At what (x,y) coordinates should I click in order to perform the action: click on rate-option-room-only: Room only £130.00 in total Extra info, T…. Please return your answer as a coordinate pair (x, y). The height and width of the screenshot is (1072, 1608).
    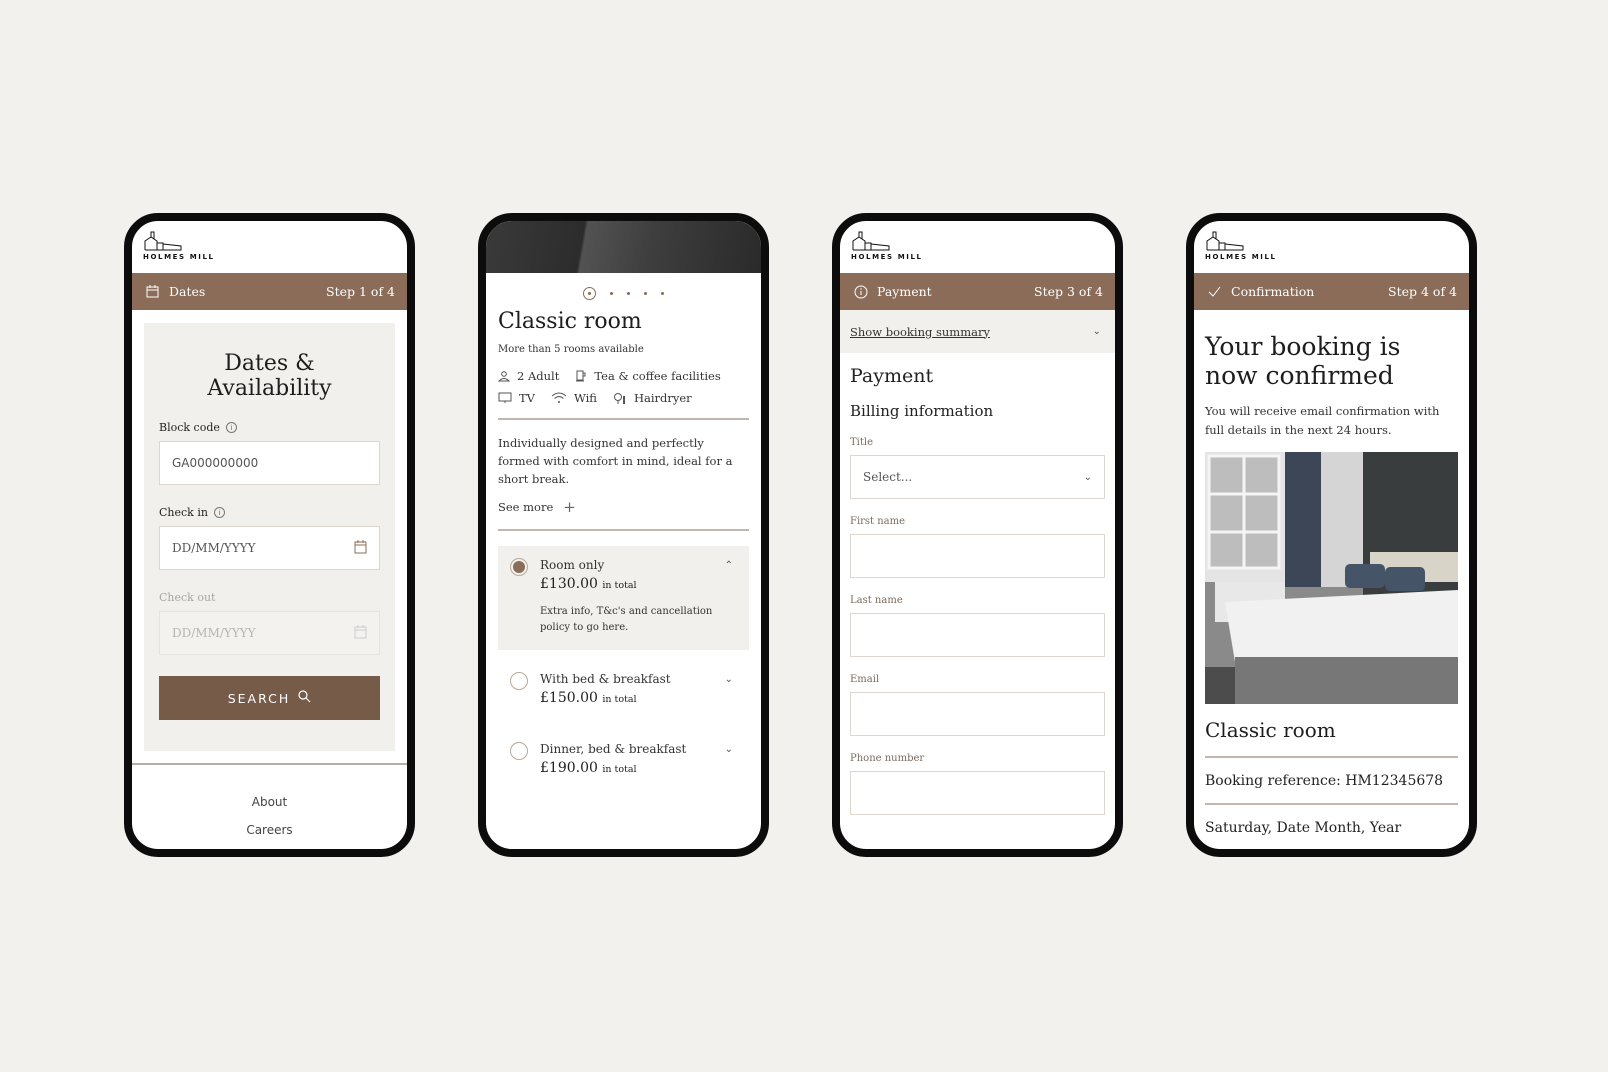
    Looking at the image, I should click on (623, 598).